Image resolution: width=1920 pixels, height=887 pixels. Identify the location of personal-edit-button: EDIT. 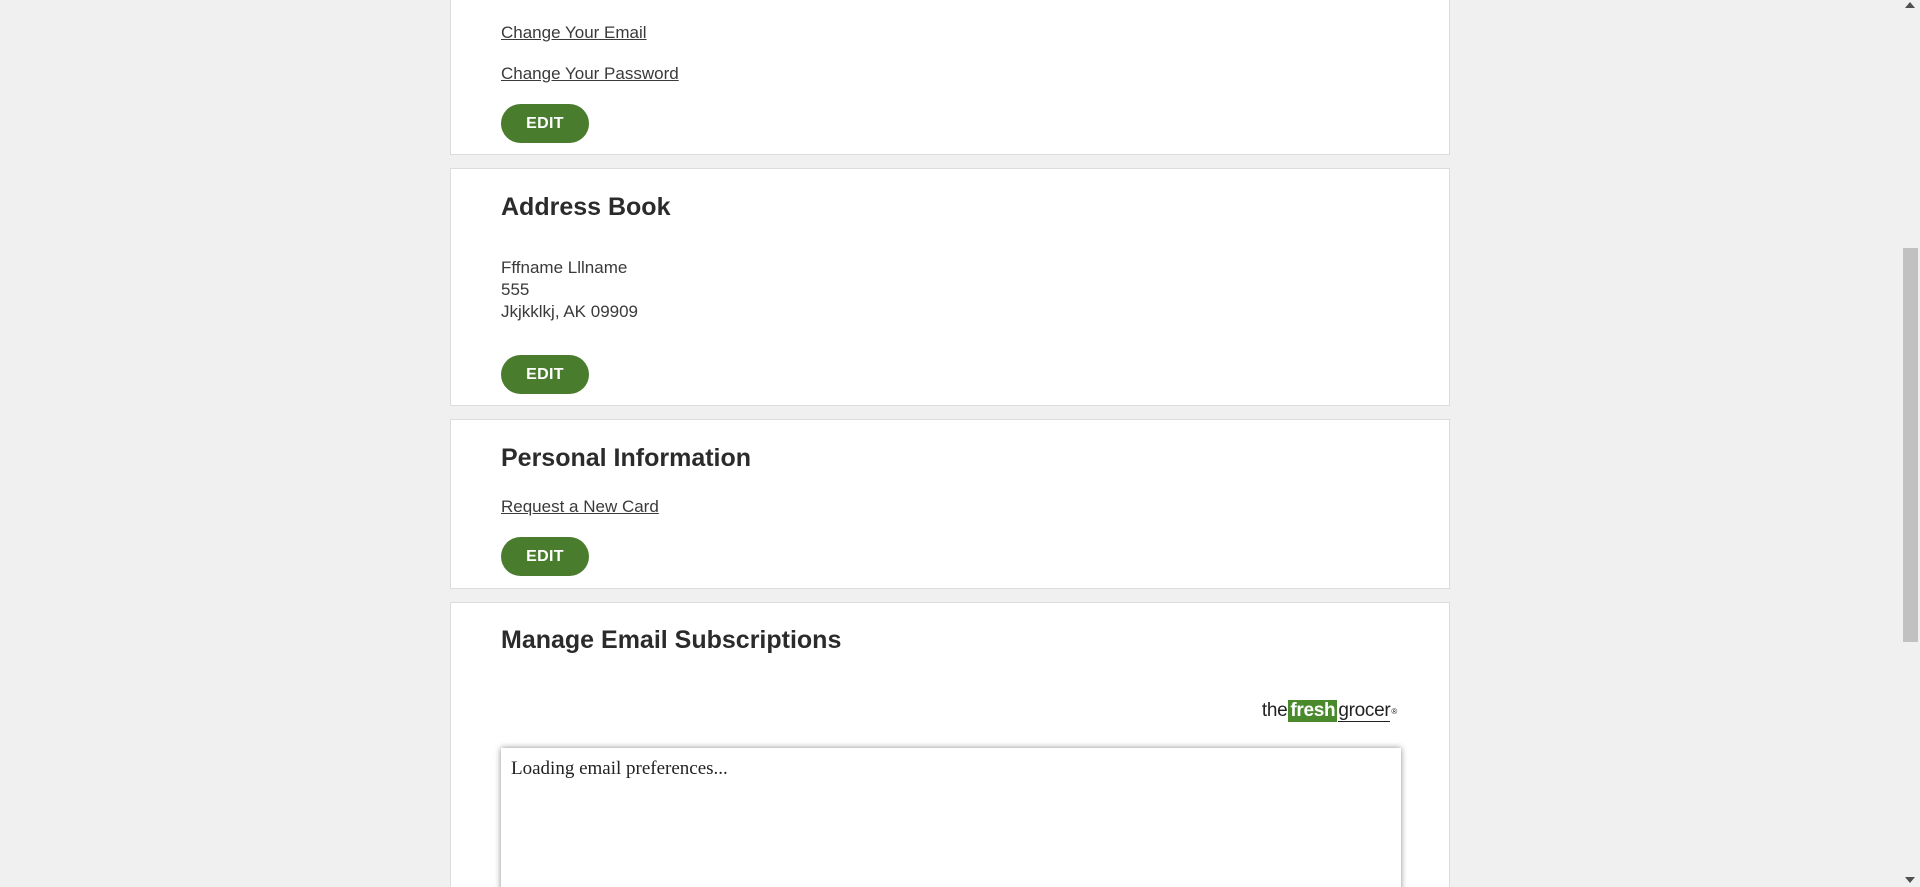
(545, 556).